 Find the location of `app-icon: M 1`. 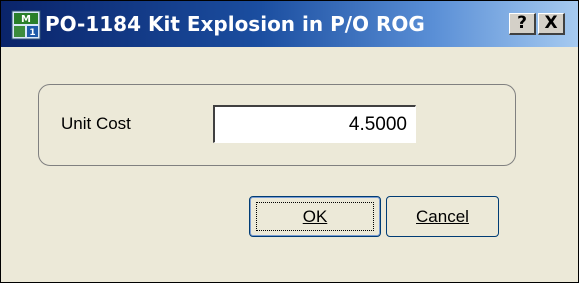

app-icon: M 1 is located at coordinates (26, 25).